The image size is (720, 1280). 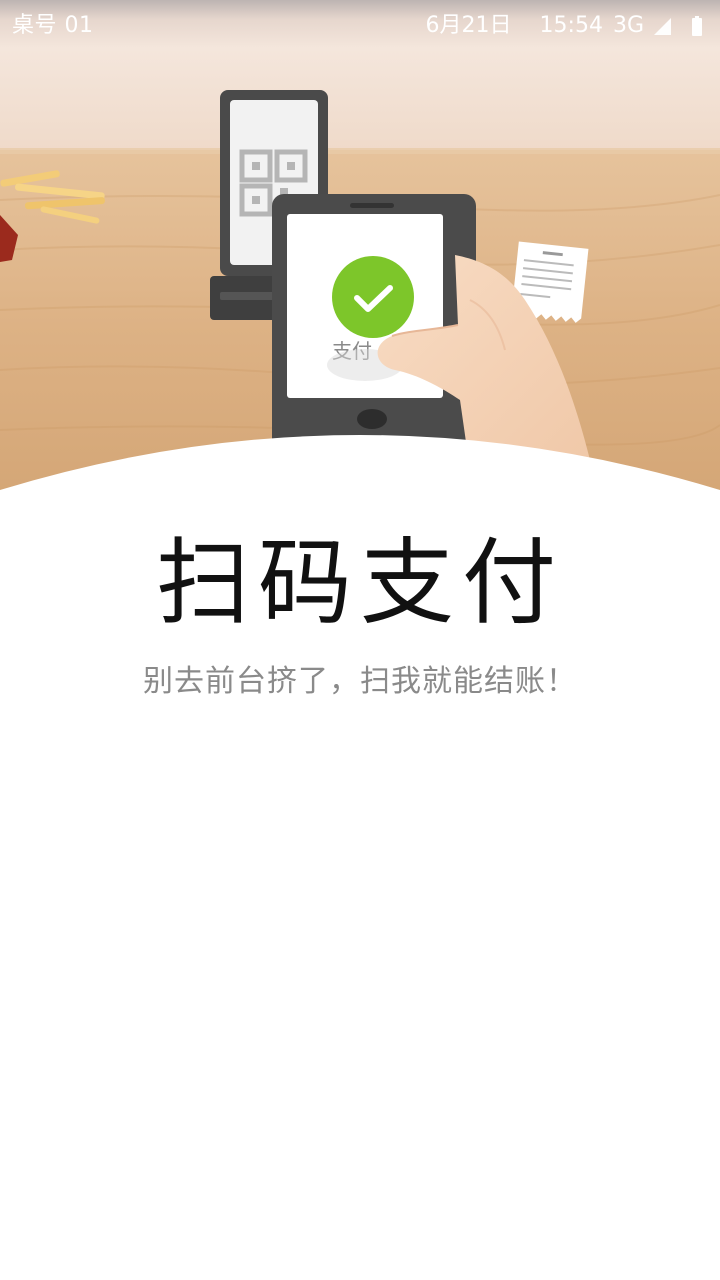 I want to click on signal-icon, so click(x=662, y=26).